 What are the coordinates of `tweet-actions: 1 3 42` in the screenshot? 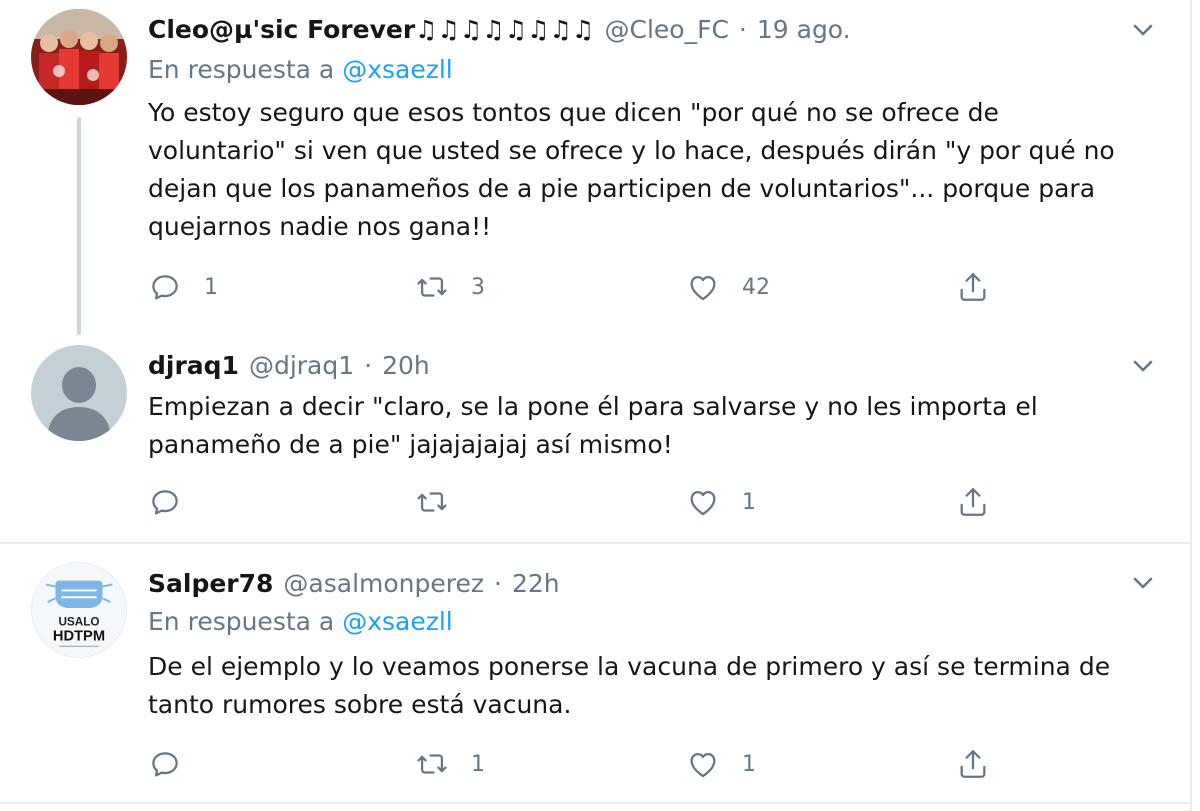 It's located at (663, 287).